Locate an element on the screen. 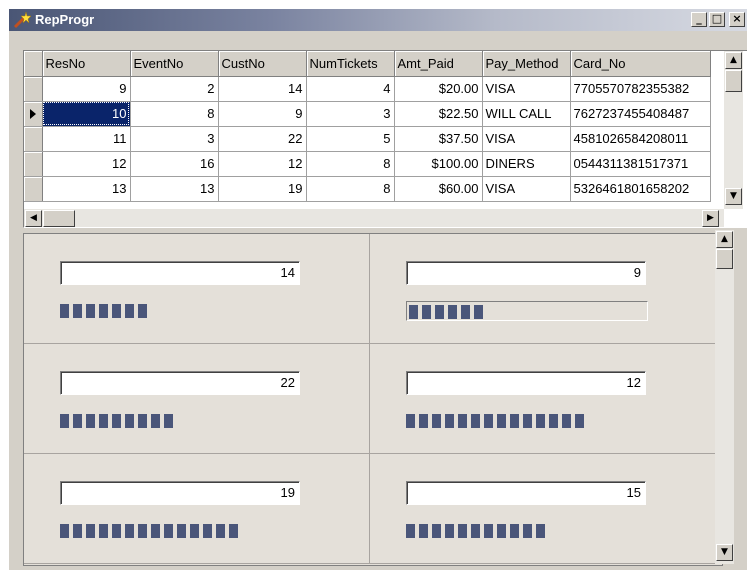  cell-amt-paid: $20.00 is located at coordinates (438, 89).